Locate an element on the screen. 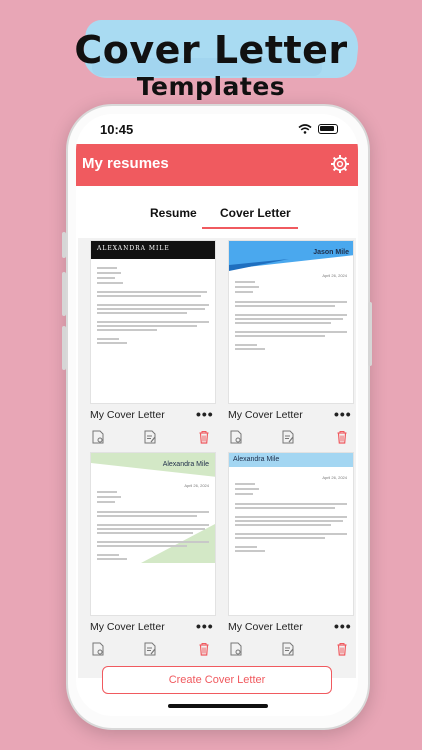  settings-gear-icon is located at coordinates (340, 164).